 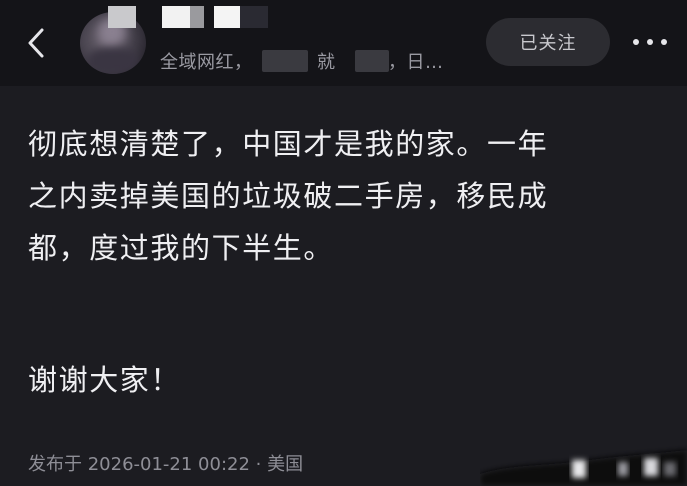 I want to click on post-line: 之内卖掉美国的垃圾破二手房，移民成, so click(x=288, y=196).